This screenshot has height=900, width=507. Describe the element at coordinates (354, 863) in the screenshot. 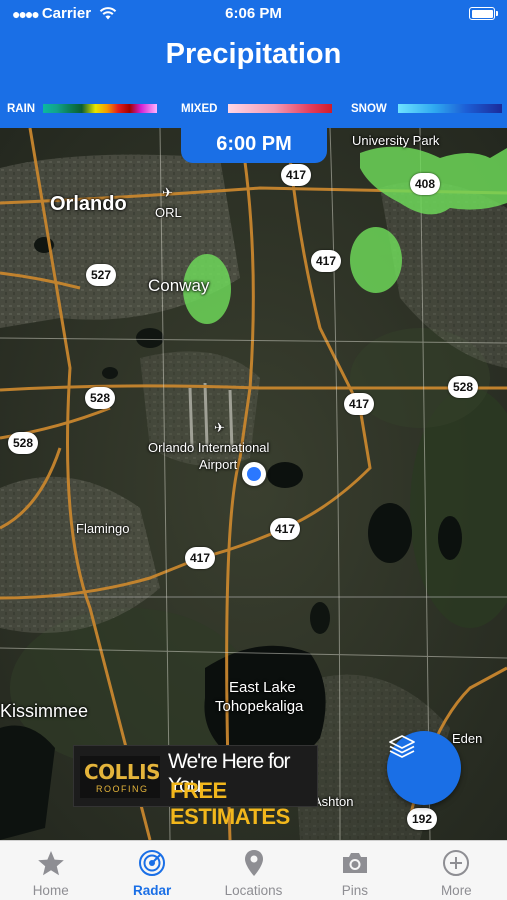

I see `camera-icon` at that location.